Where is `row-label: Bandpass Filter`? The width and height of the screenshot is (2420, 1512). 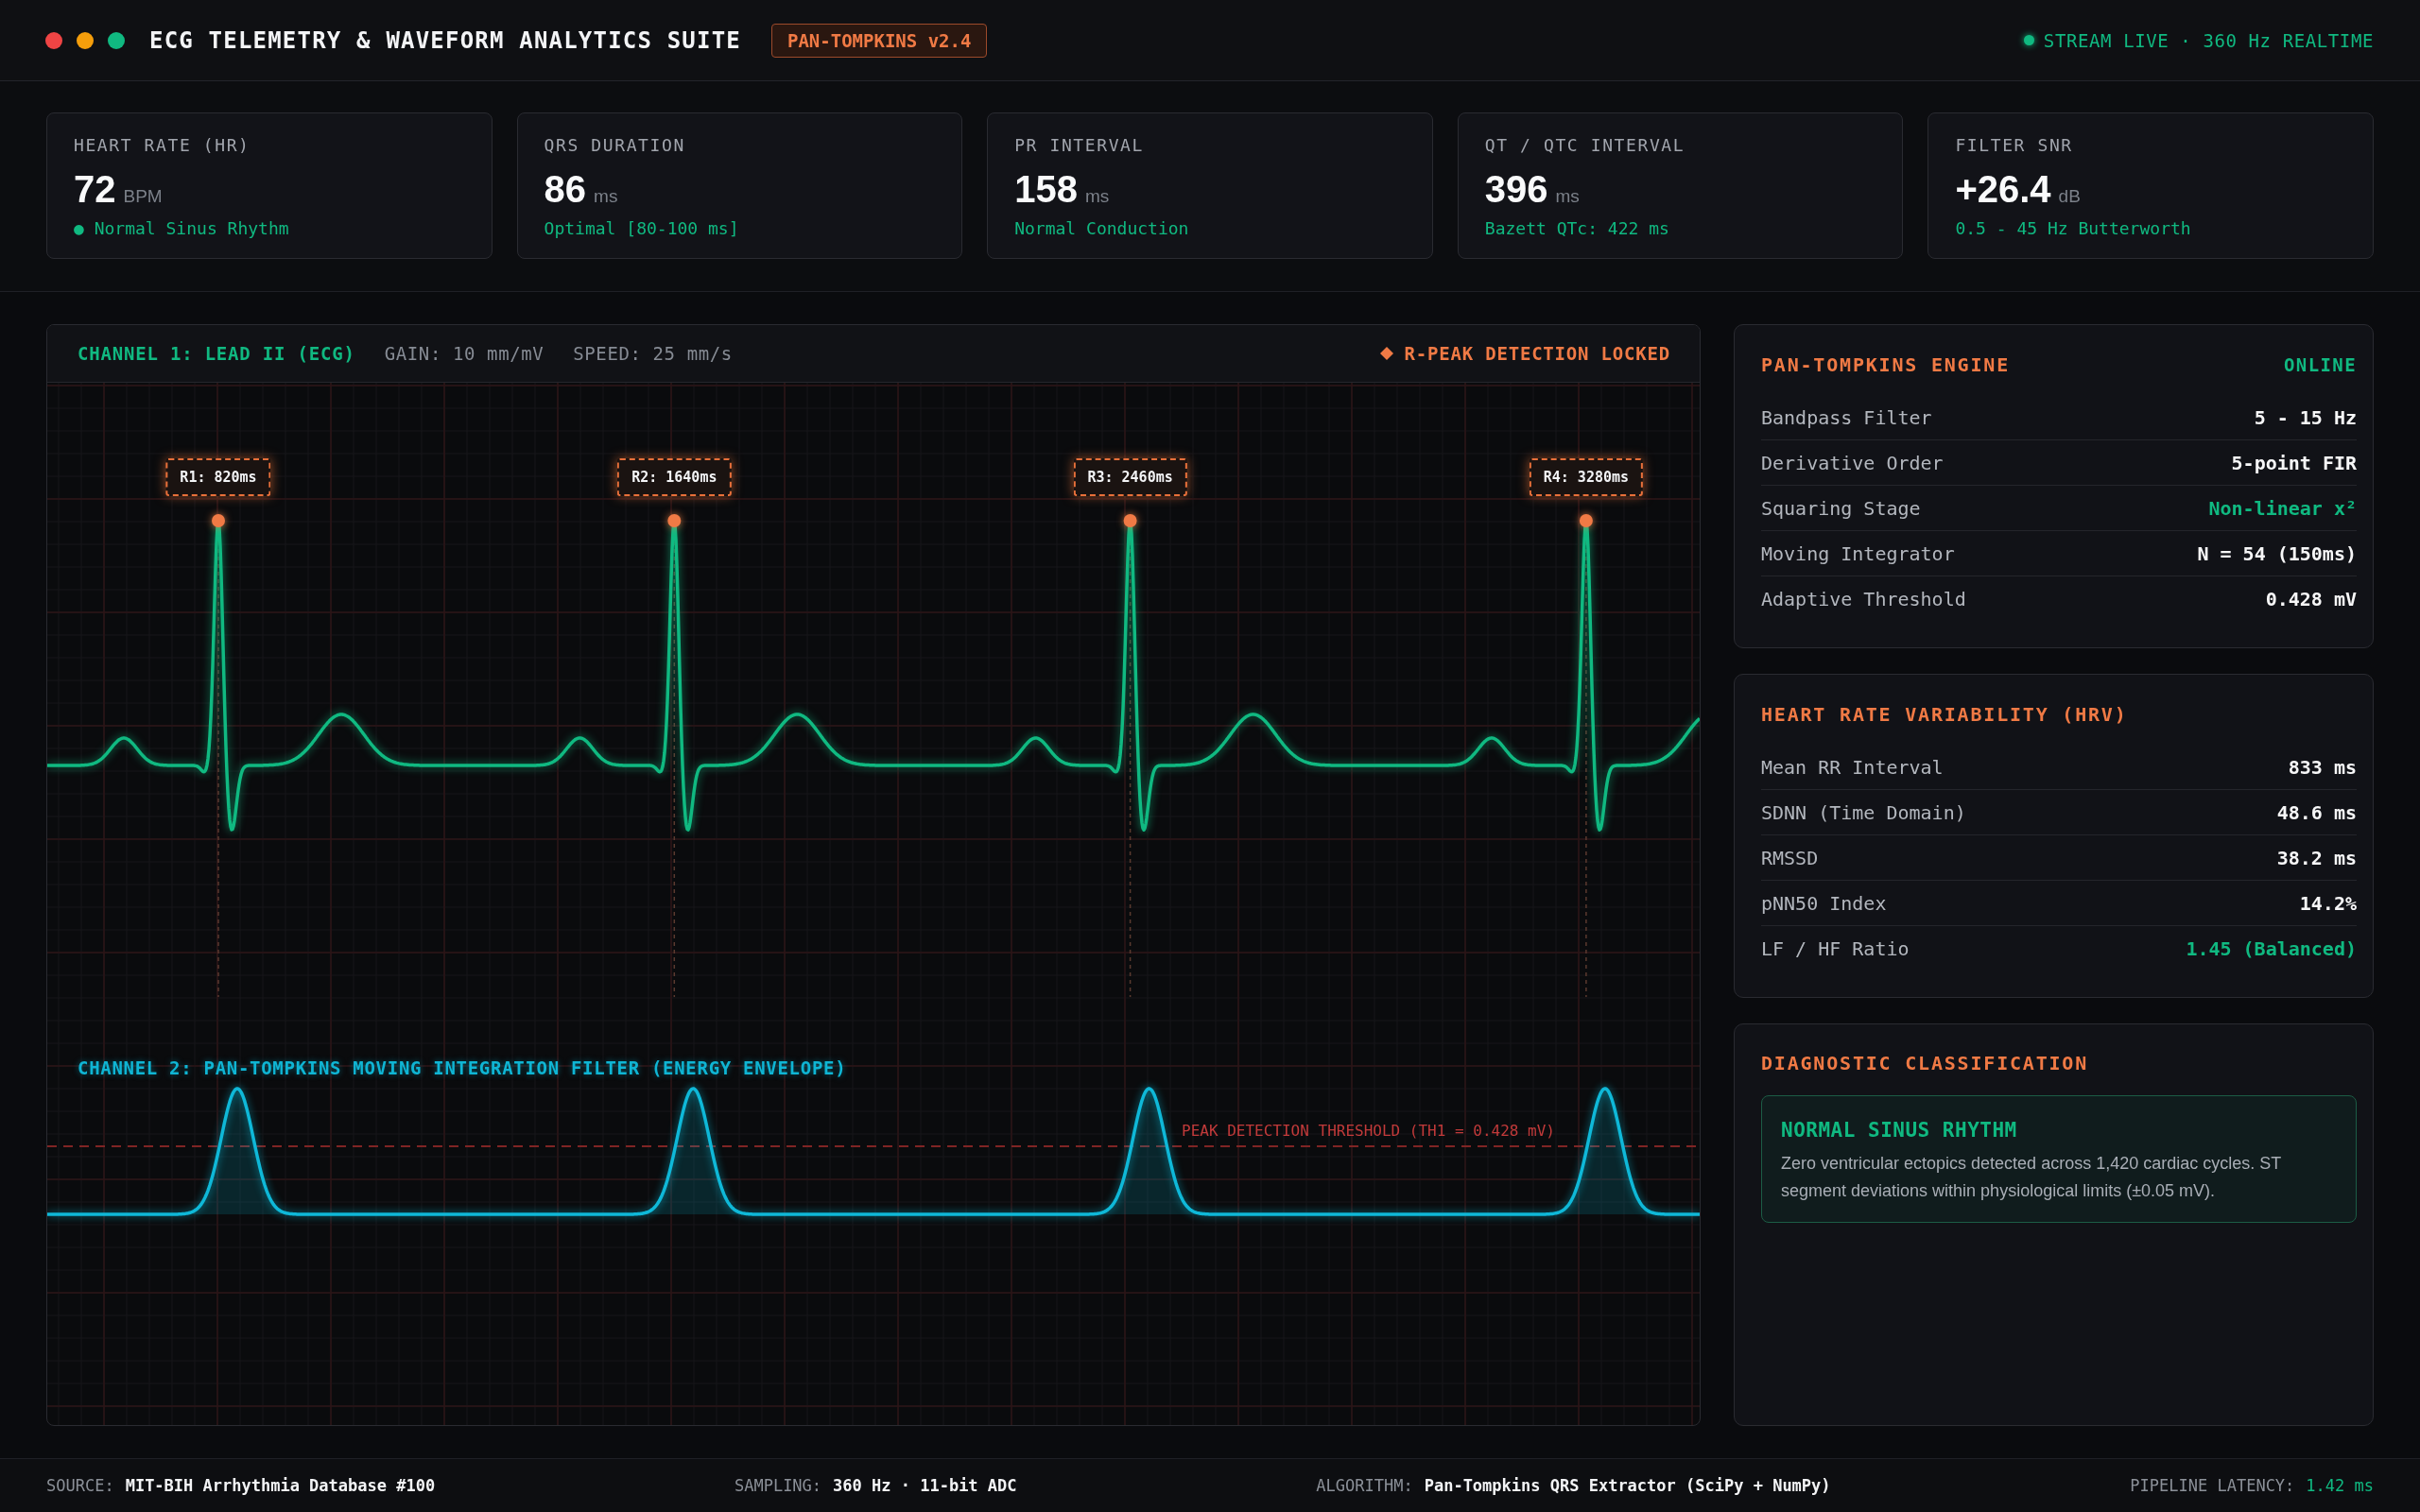
row-label: Bandpass Filter is located at coordinates (1846, 417).